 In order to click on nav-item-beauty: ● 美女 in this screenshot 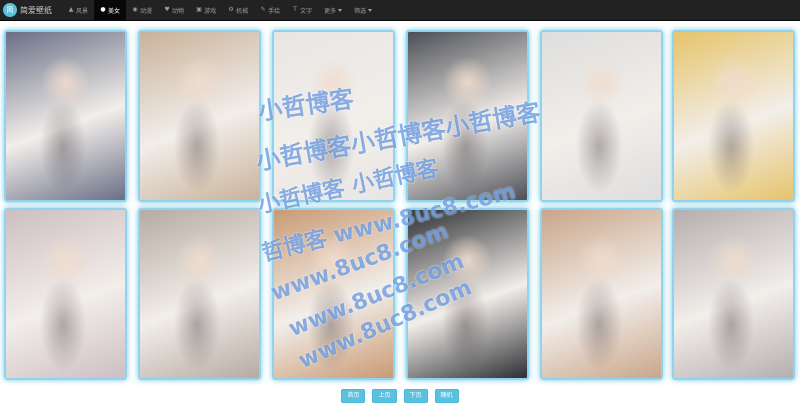, I will do `click(110, 10)`.